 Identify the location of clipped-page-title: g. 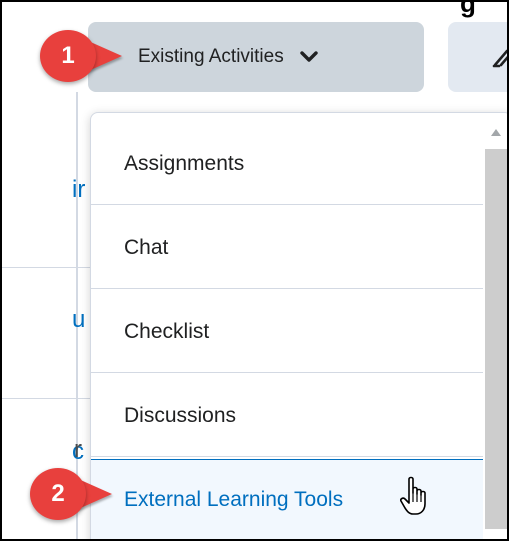
(468, 9).